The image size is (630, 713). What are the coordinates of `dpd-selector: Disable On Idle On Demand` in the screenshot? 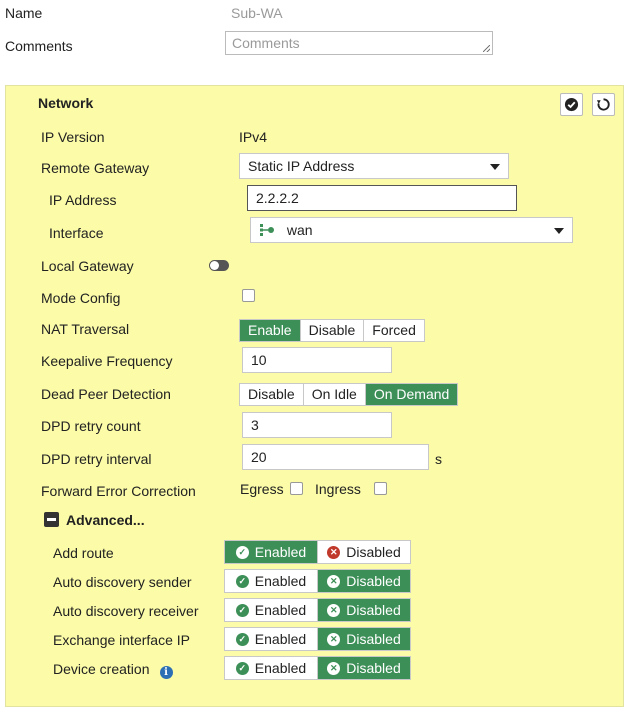 It's located at (349, 394).